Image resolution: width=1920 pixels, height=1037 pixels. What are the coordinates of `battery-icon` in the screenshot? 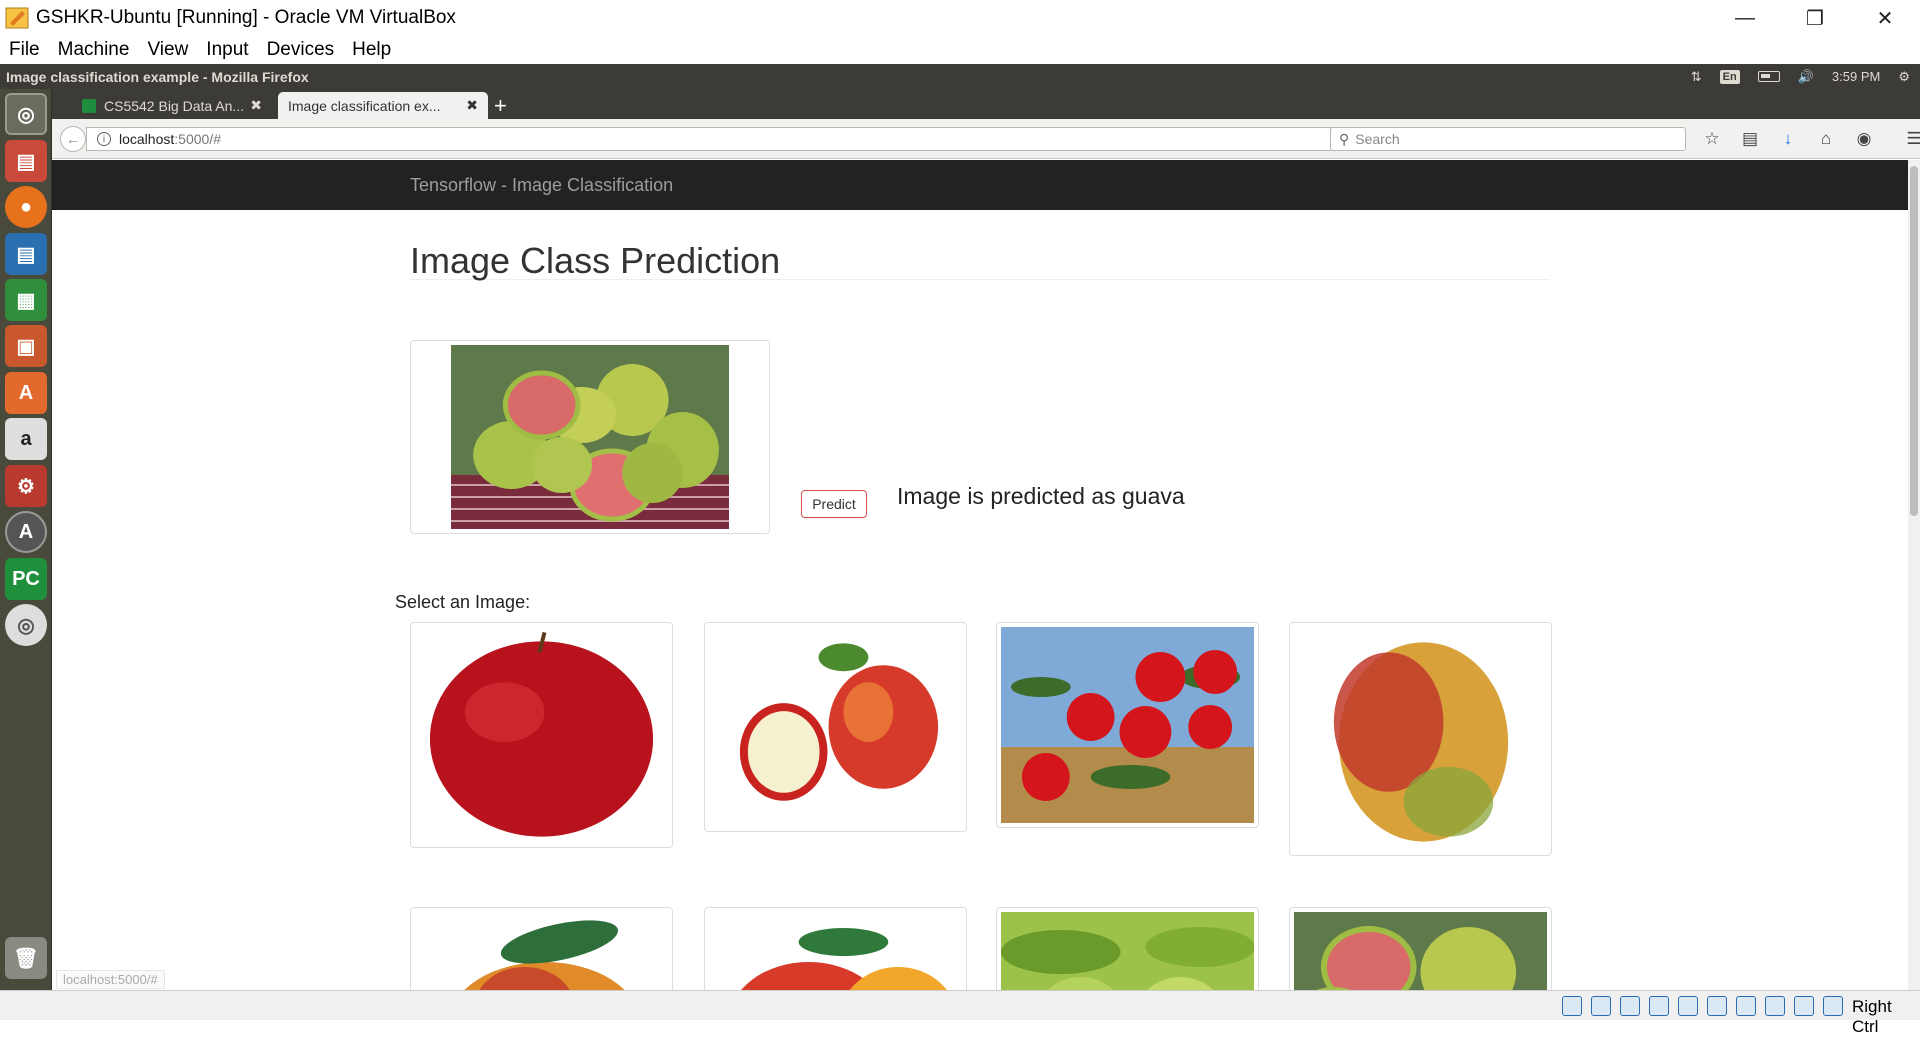 It's located at (1768, 76).